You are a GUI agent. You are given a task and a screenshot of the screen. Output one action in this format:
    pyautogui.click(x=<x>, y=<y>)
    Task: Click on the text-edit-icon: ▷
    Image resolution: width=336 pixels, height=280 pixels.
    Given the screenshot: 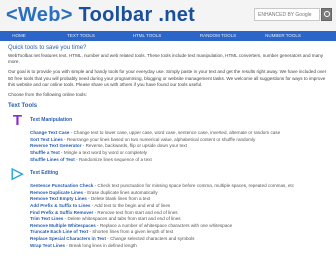 What is the action you would take?
    pyautogui.click(x=17, y=174)
    